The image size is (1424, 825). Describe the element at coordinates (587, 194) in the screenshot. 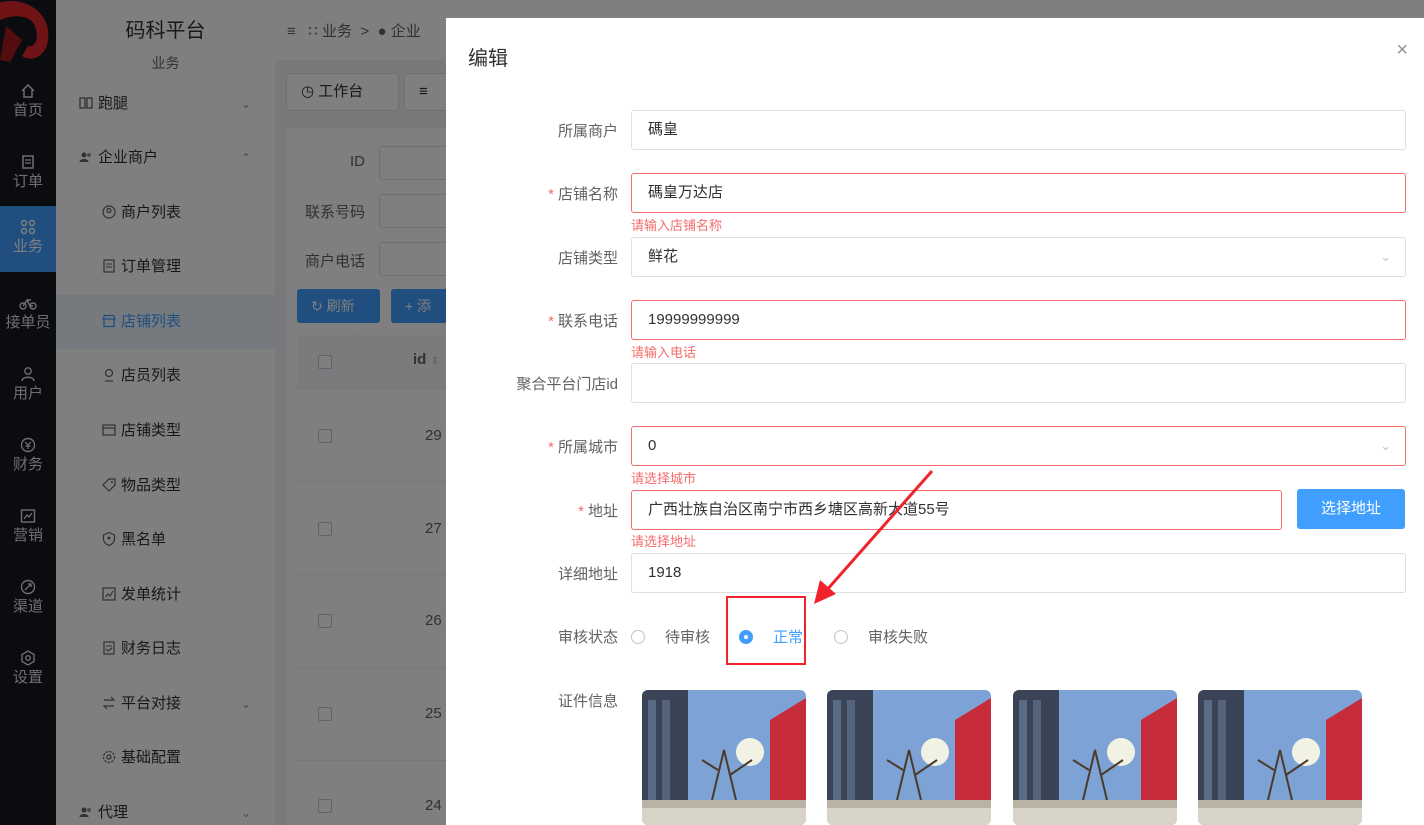

I see `shop-name-label-text: 店铺名称` at that location.